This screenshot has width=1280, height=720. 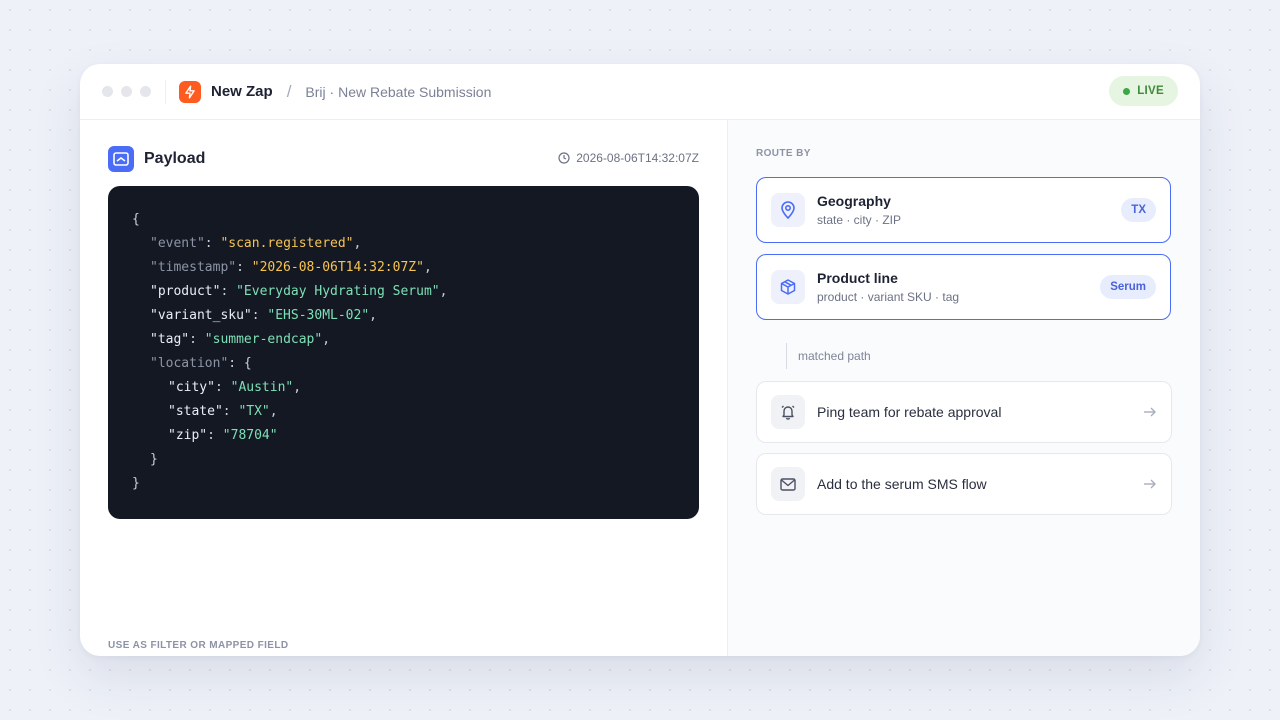 What do you see at coordinates (121, 159) in the screenshot?
I see `payload-icon` at bounding box center [121, 159].